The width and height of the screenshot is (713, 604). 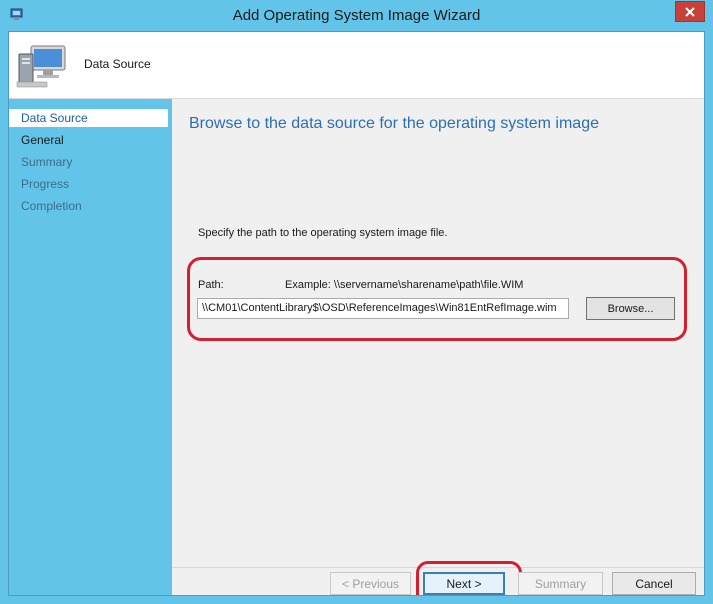 I want to click on title-bar: Add Operating System Image Wizard, so click(x=356, y=16).